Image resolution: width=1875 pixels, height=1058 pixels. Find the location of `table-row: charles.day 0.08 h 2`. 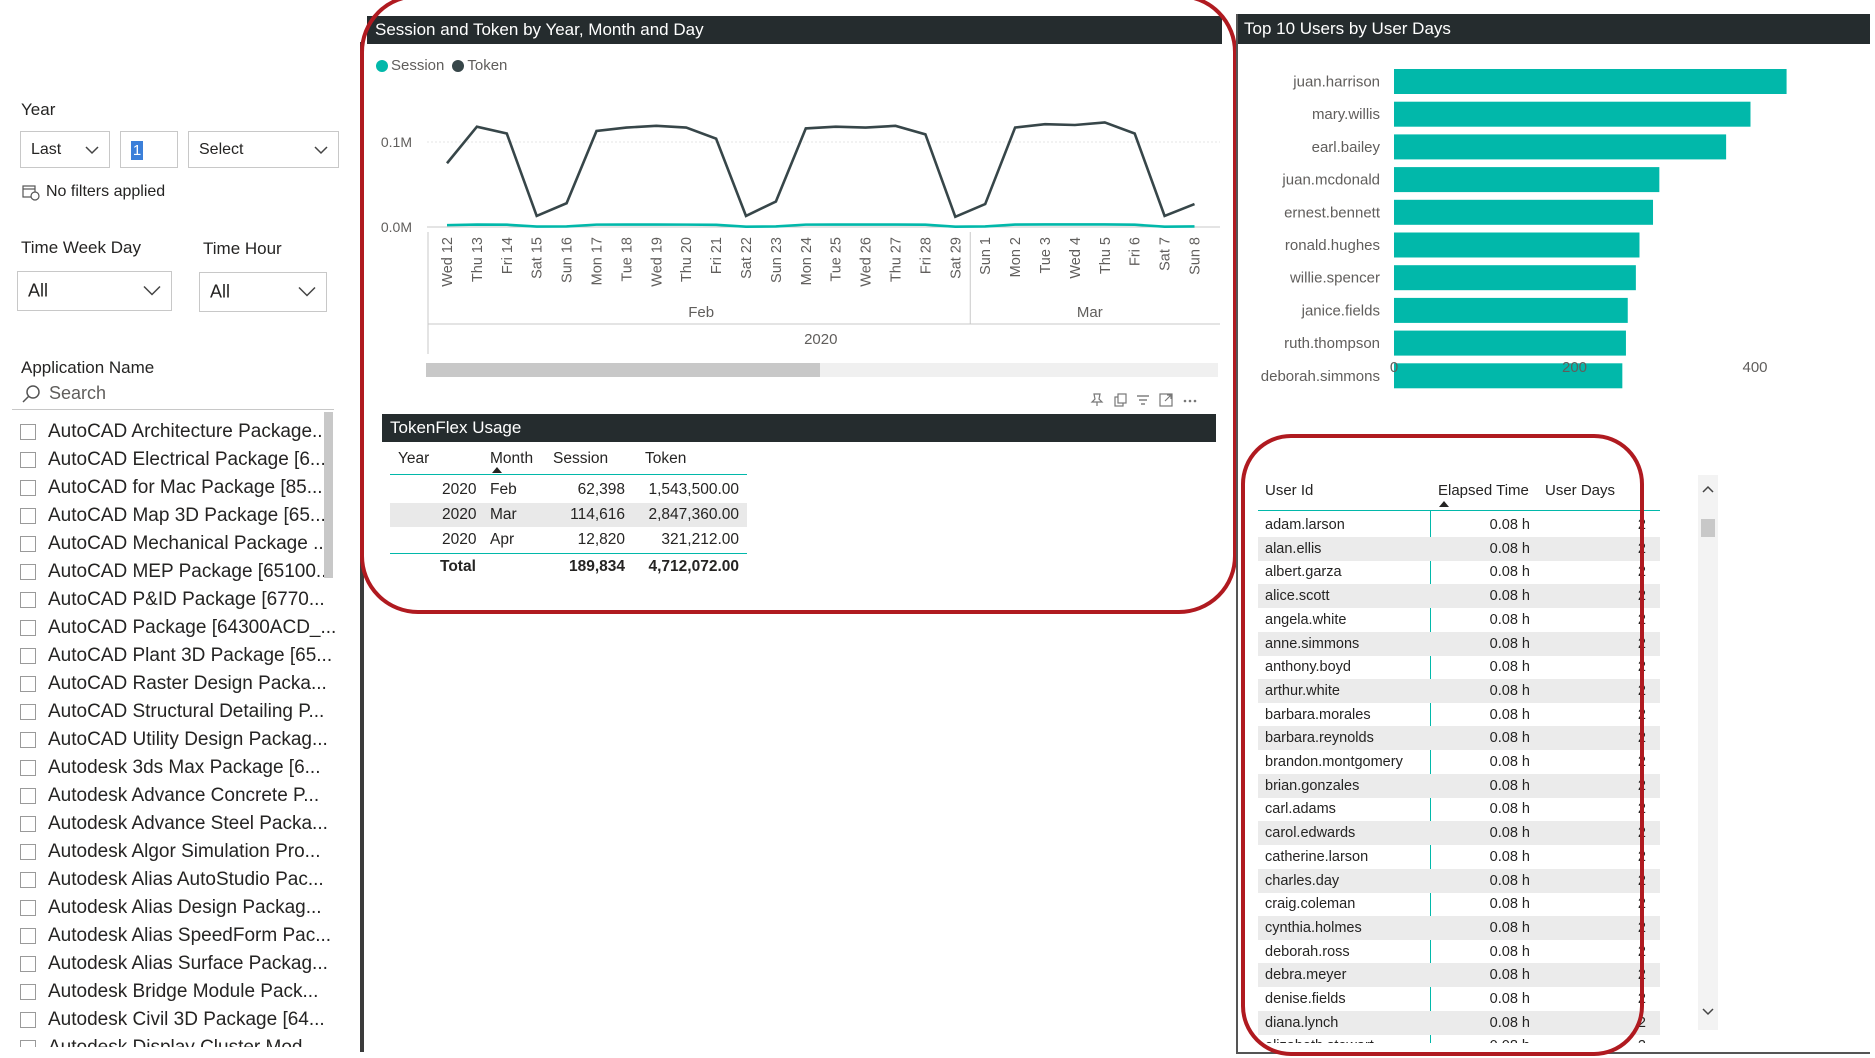

table-row: charles.day 0.08 h 2 is located at coordinates (1459, 880).